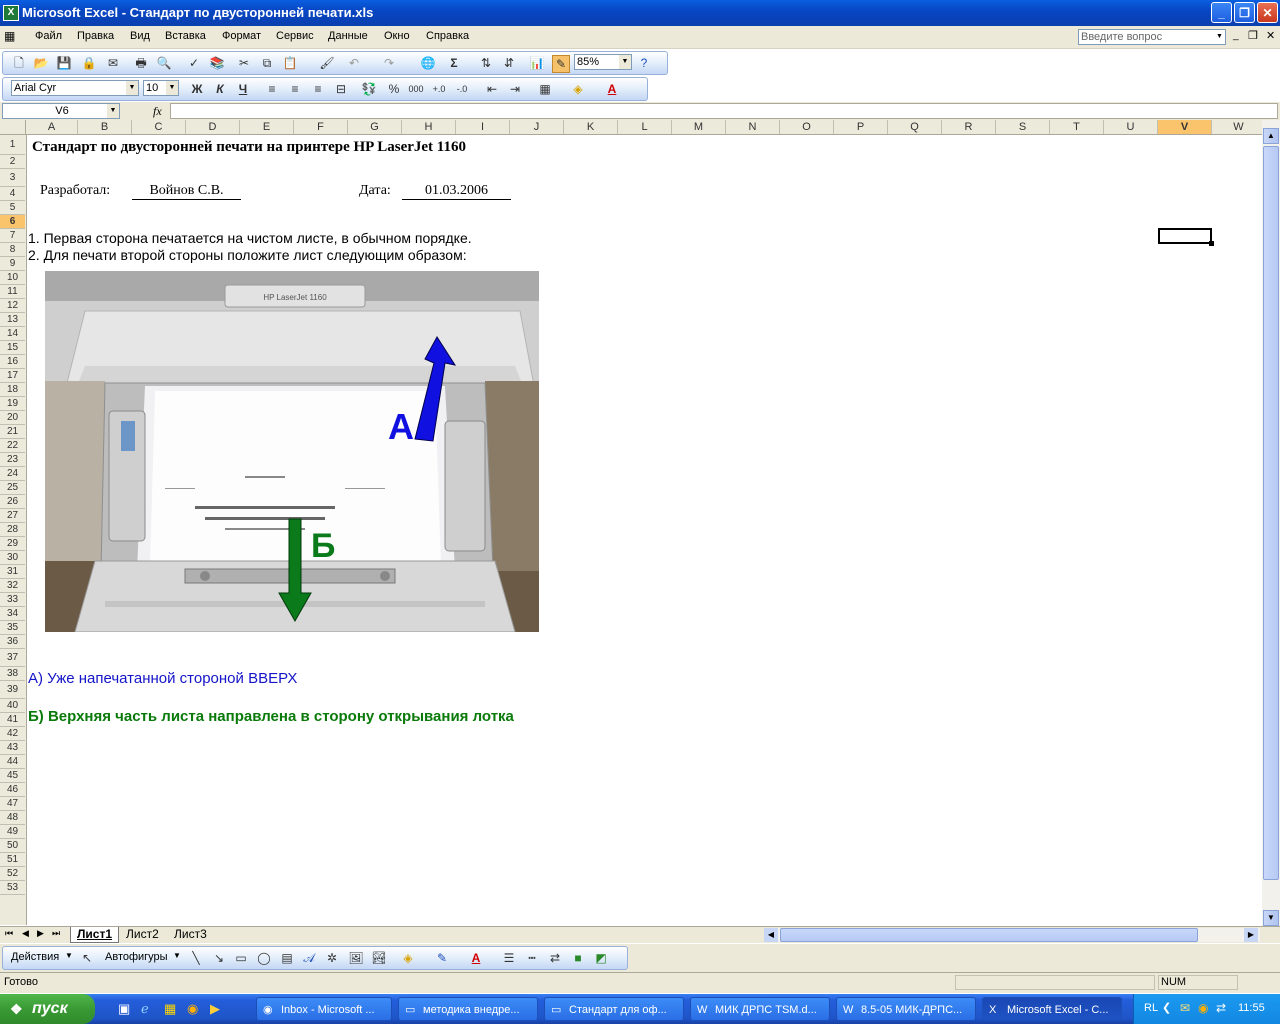 Image resolution: width=1280 pixels, height=1024 pixels. Describe the element at coordinates (170, 1009) in the screenshot. I see `quicklaunch-app-icon: ▦` at that location.